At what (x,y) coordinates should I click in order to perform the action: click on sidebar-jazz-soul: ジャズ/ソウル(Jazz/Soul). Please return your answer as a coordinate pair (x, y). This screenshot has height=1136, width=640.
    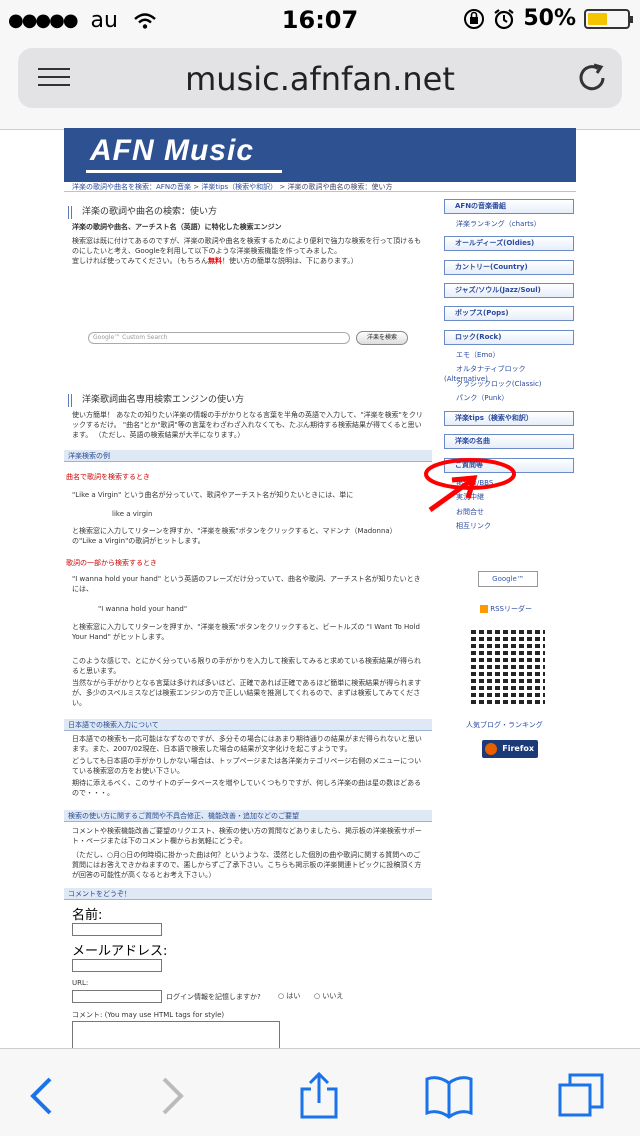
    Looking at the image, I should click on (509, 290).